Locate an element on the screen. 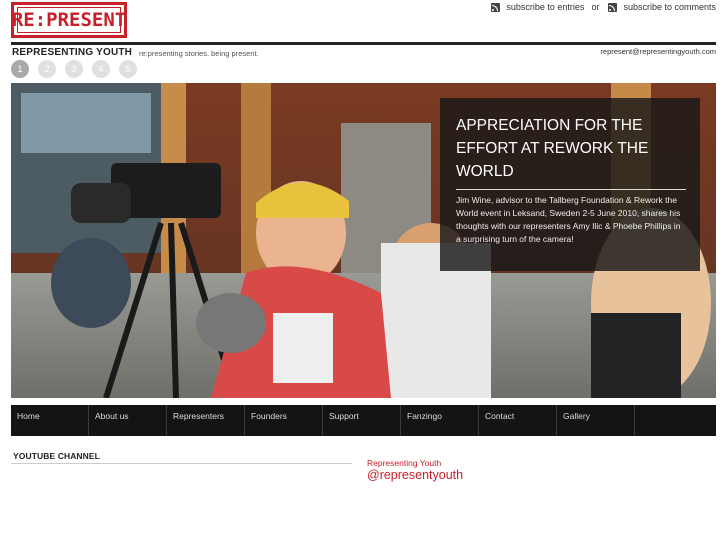 The width and height of the screenshot is (727, 545). contact-email: represent@representingyouth.com is located at coordinates (658, 51).